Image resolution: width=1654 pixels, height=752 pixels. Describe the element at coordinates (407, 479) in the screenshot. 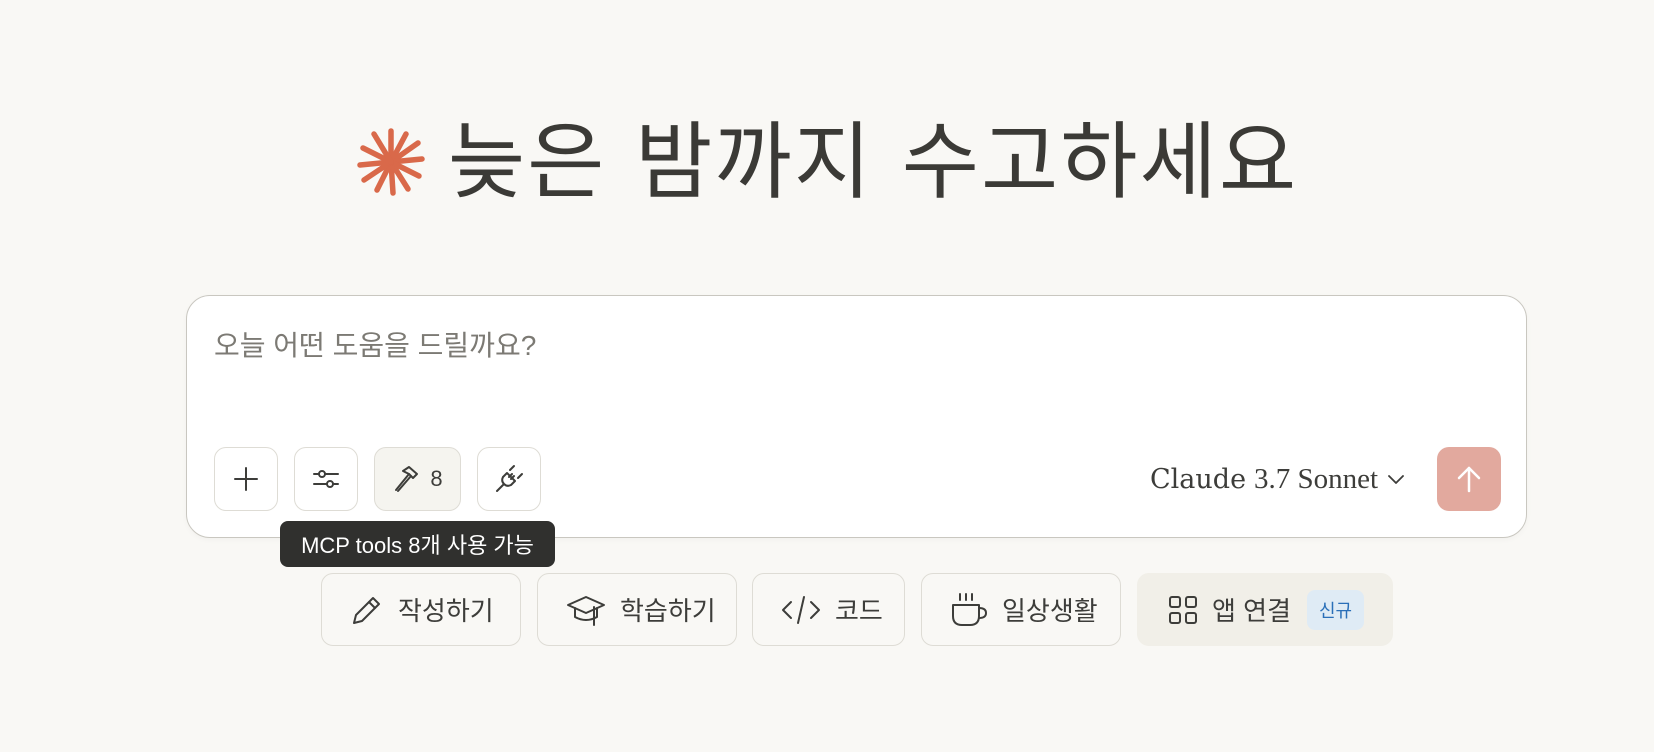

I see `hammer-icon` at that location.